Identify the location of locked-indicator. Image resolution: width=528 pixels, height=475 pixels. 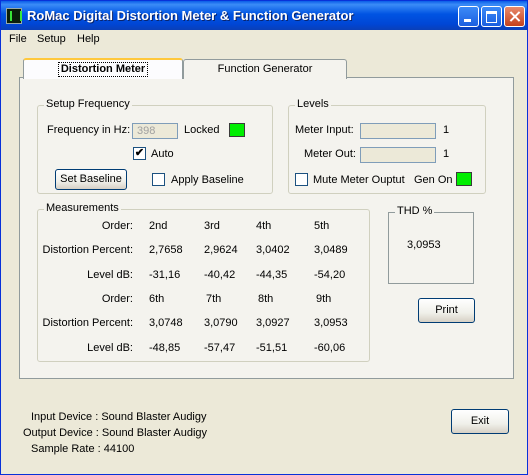
(237, 130).